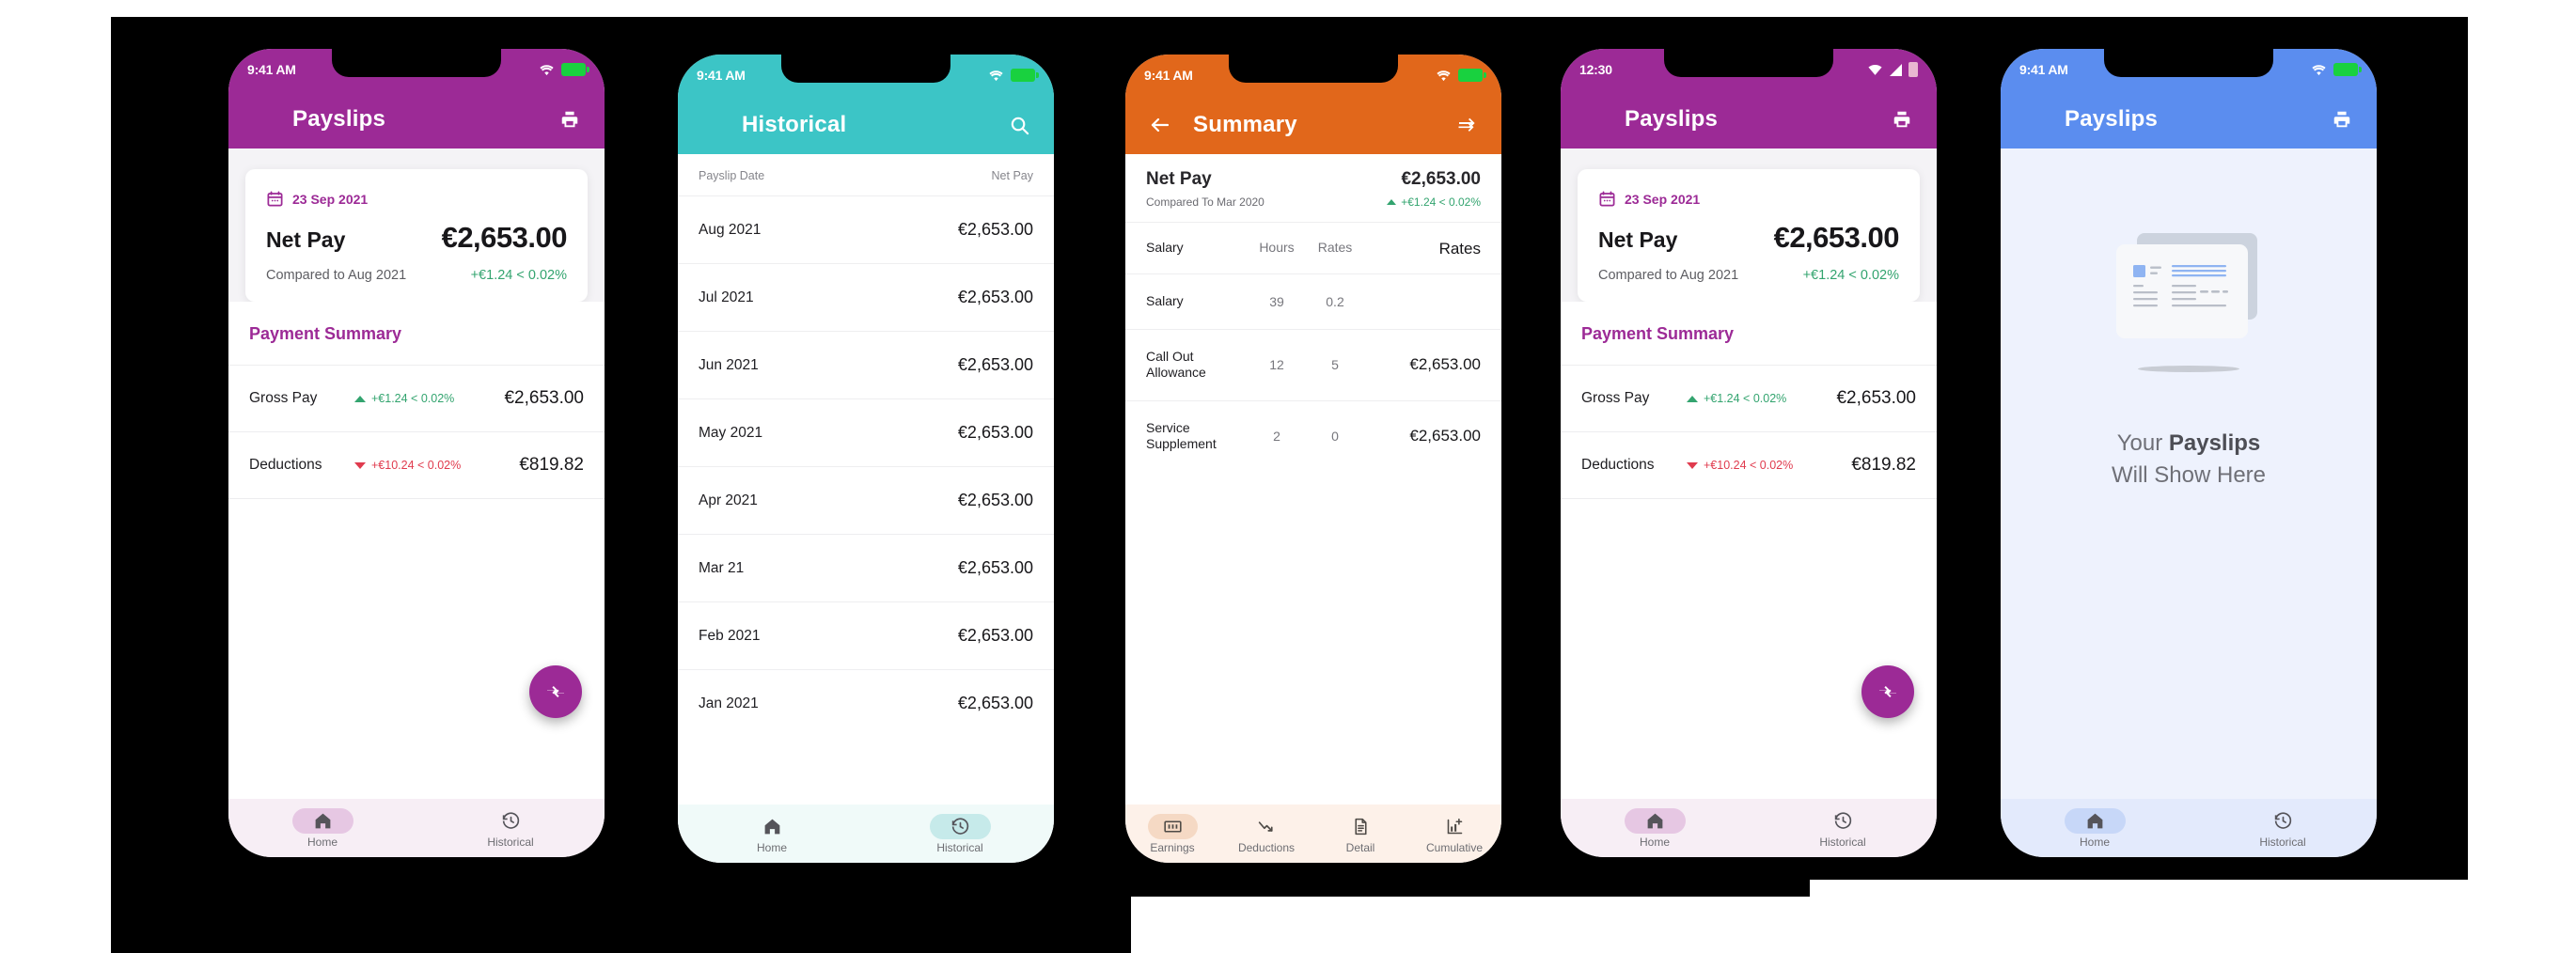 The image size is (2576, 953). Describe the element at coordinates (1360, 847) in the screenshot. I see `tab-label-detail: Detail` at that location.